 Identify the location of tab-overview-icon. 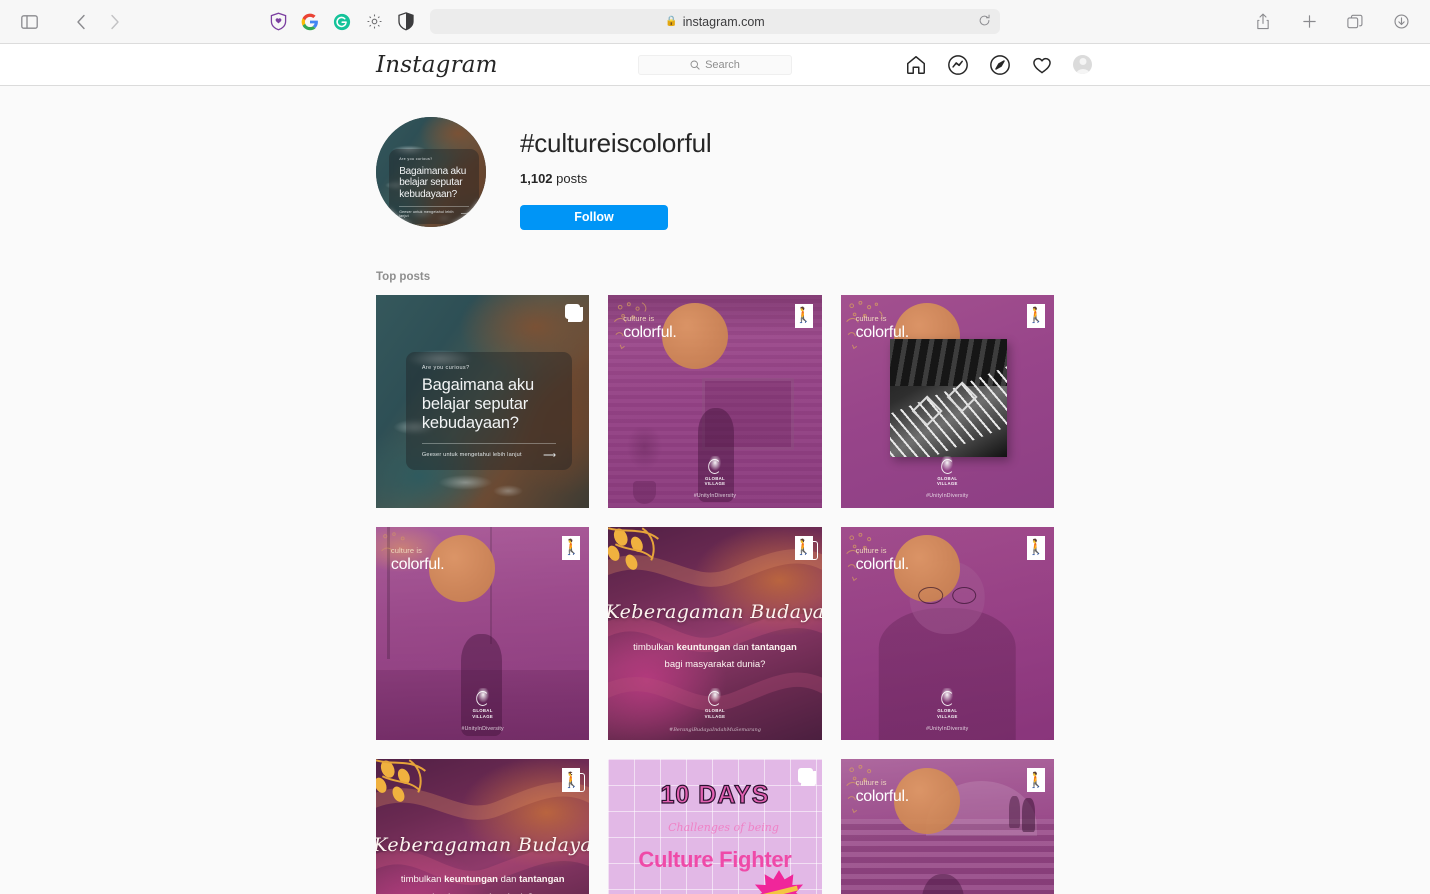
(1355, 22).